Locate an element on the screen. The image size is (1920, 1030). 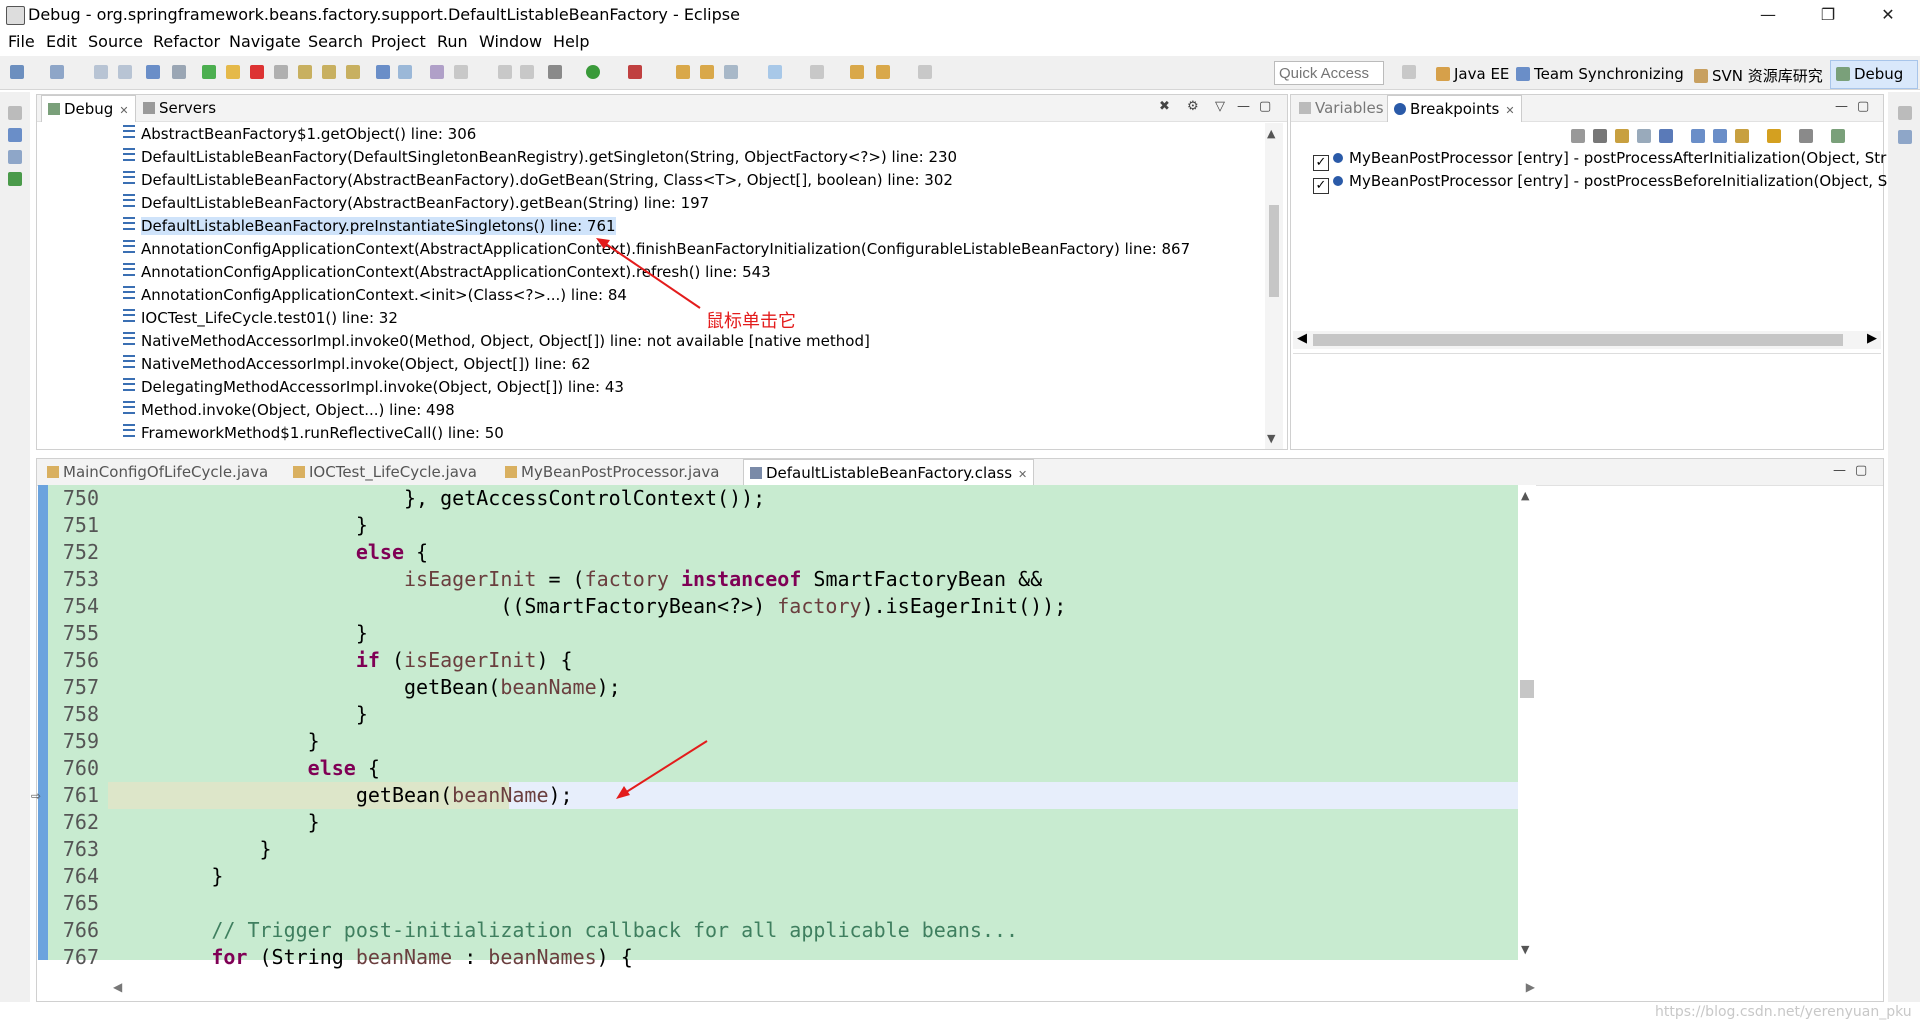
annotation-arrow-editor is located at coordinates (663, 768).